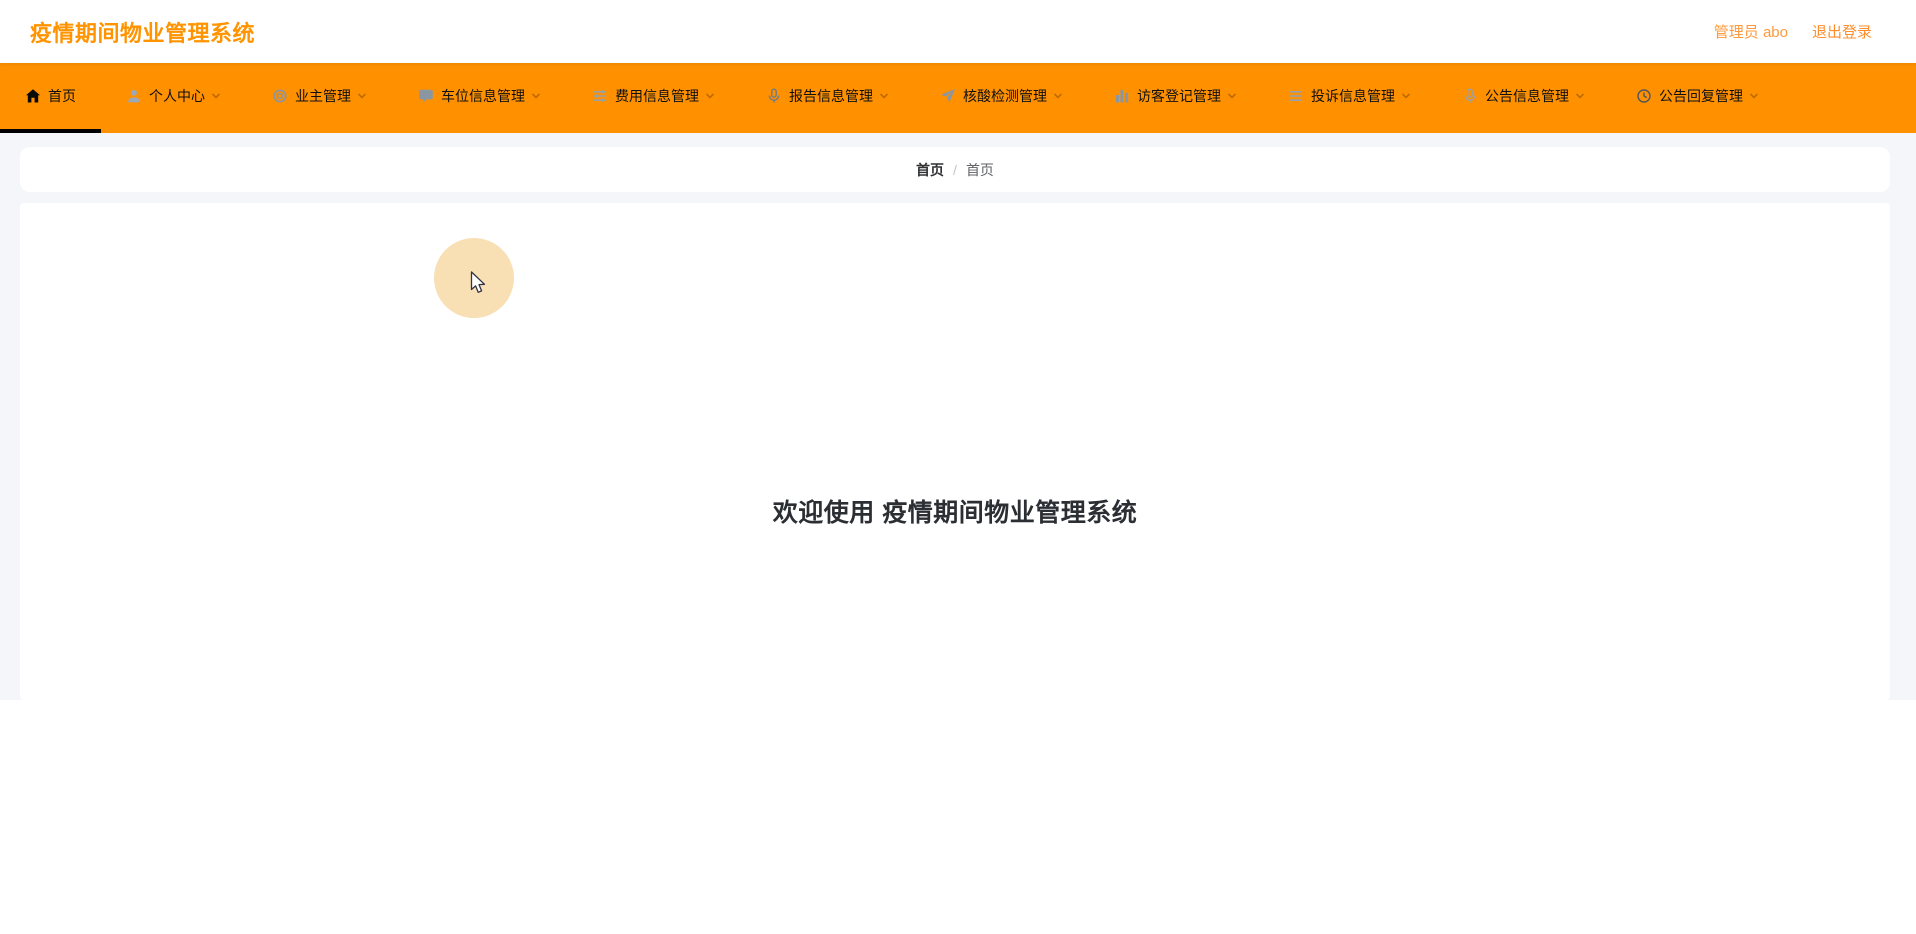 This screenshot has height=934, width=1916. What do you see at coordinates (33, 96) in the screenshot?
I see `home-icon` at bounding box center [33, 96].